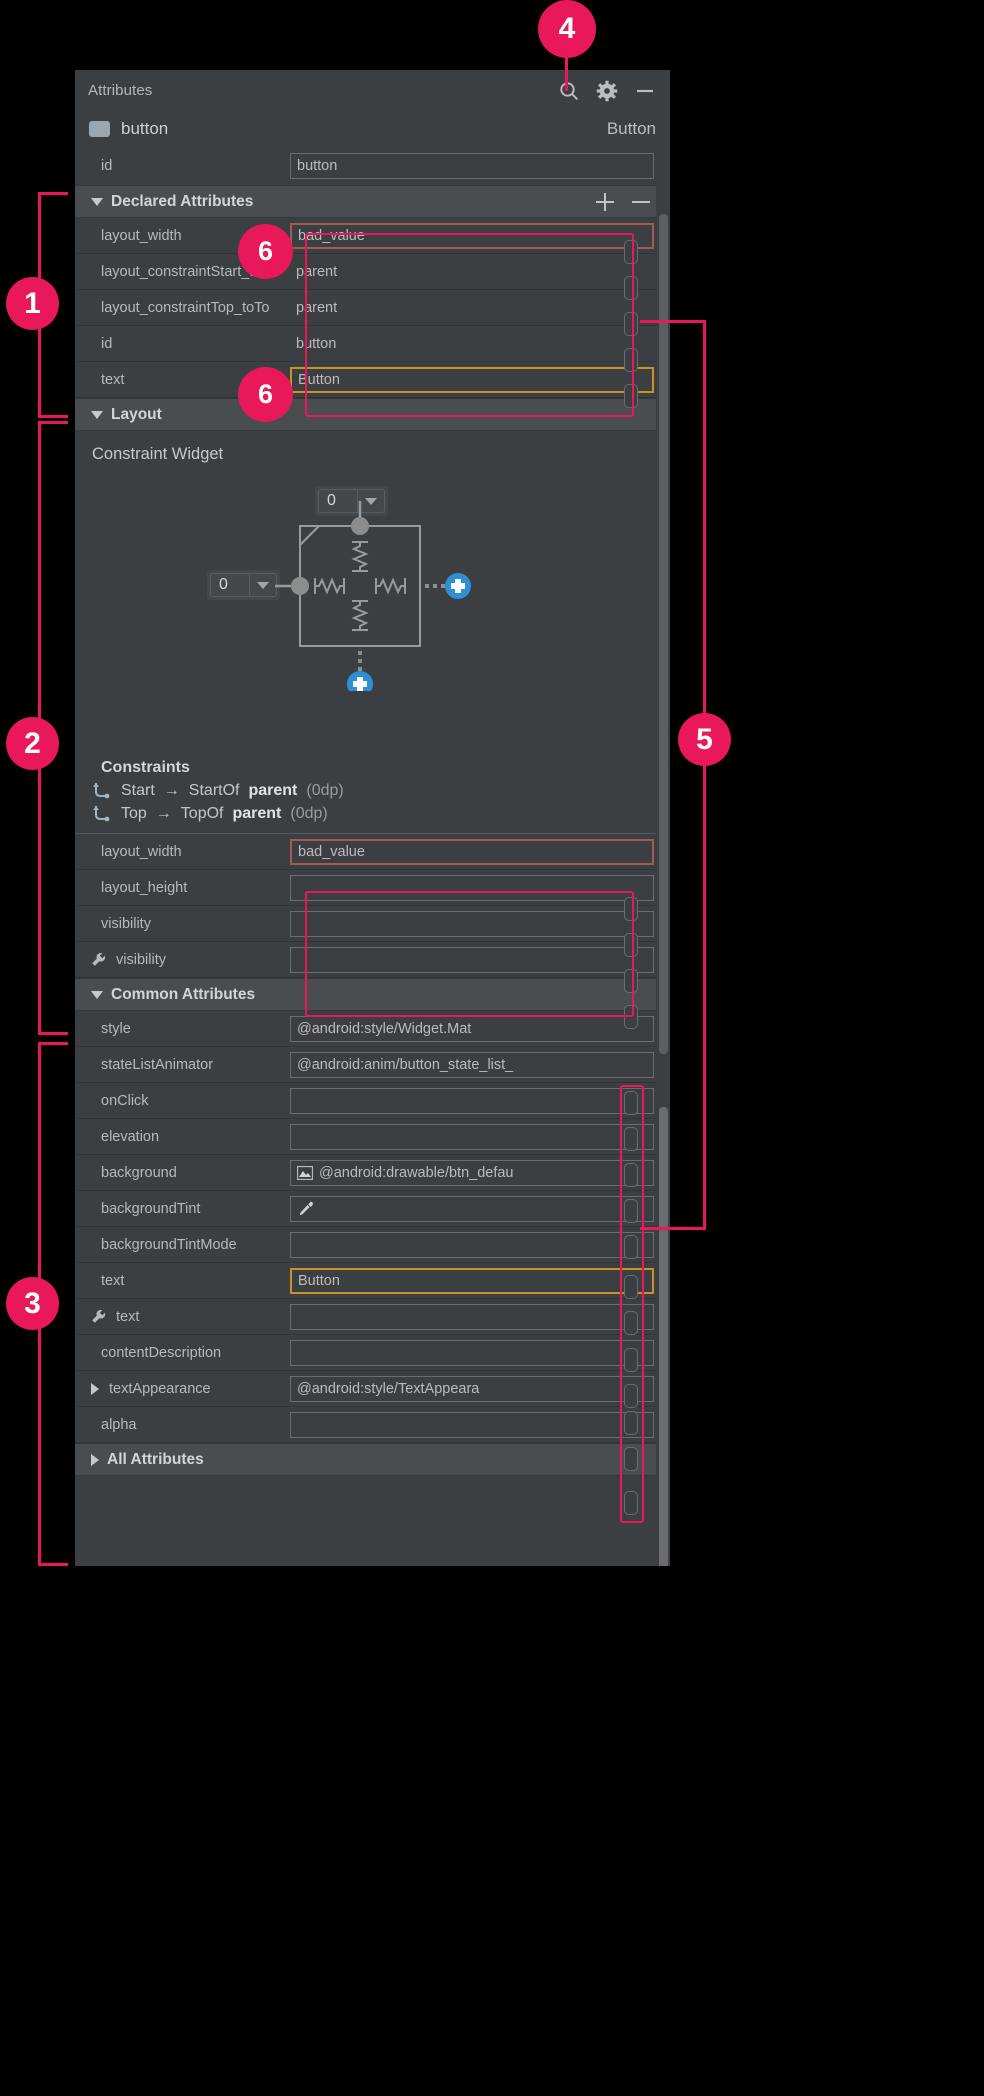  I want to click on attribute-field: @android:style/Widget.Mat, so click(472, 1028).